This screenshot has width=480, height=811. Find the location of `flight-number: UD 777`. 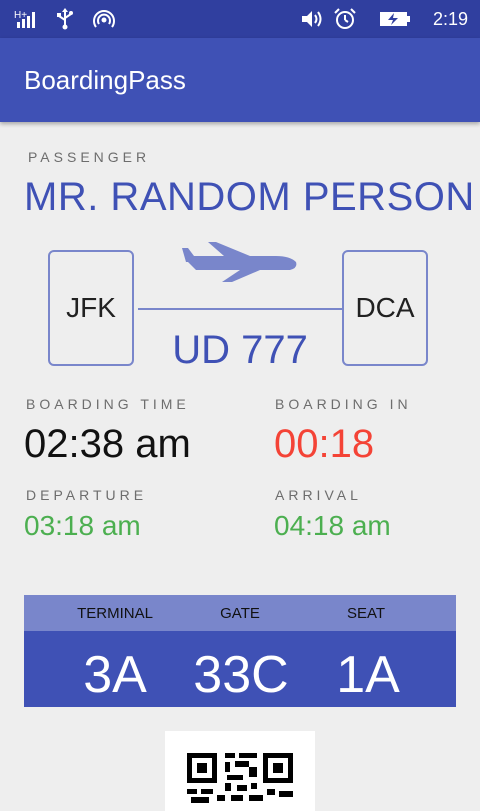

flight-number: UD 777 is located at coordinates (240, 350).